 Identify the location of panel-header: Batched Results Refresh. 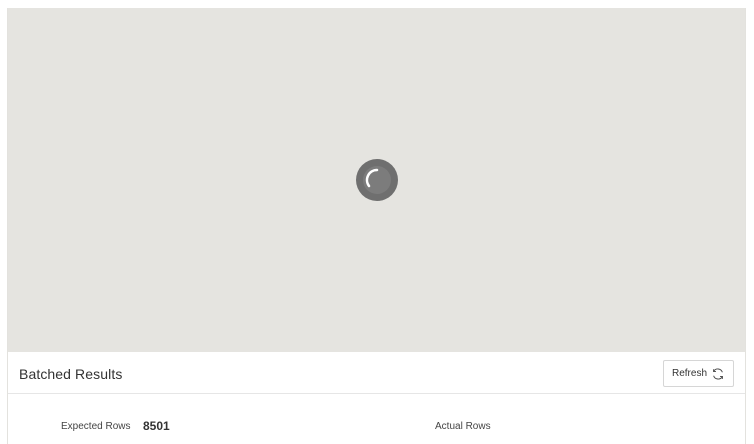
(376, 373).